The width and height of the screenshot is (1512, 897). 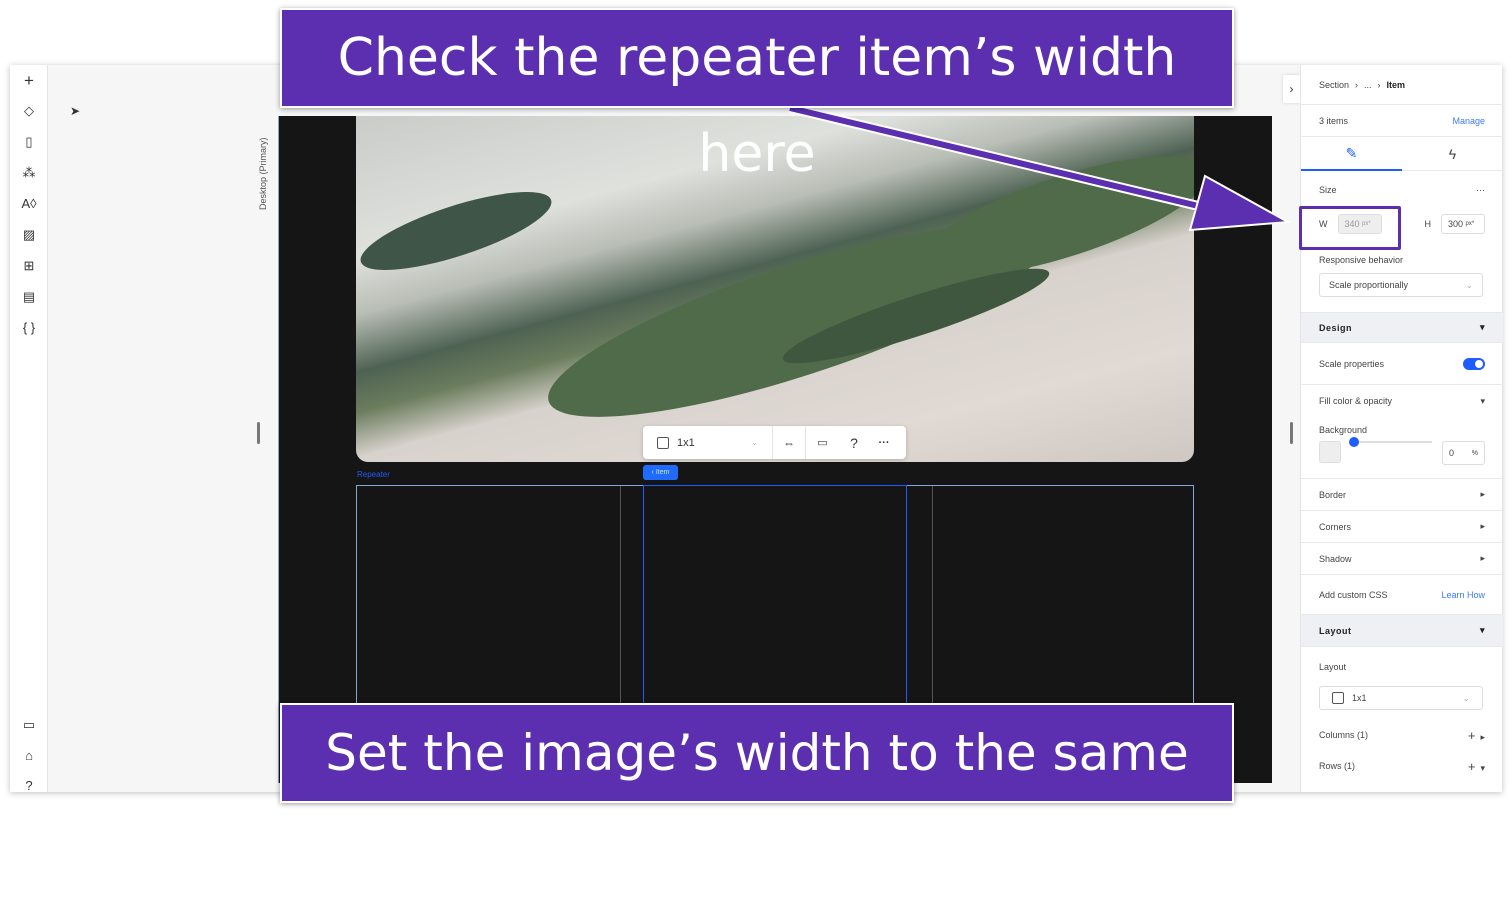 What do you see at coordinates (757, 790) in the screenshot?
I see `callout-bottom: Set the image’s width to the same value` at bounding box center [757, 790].